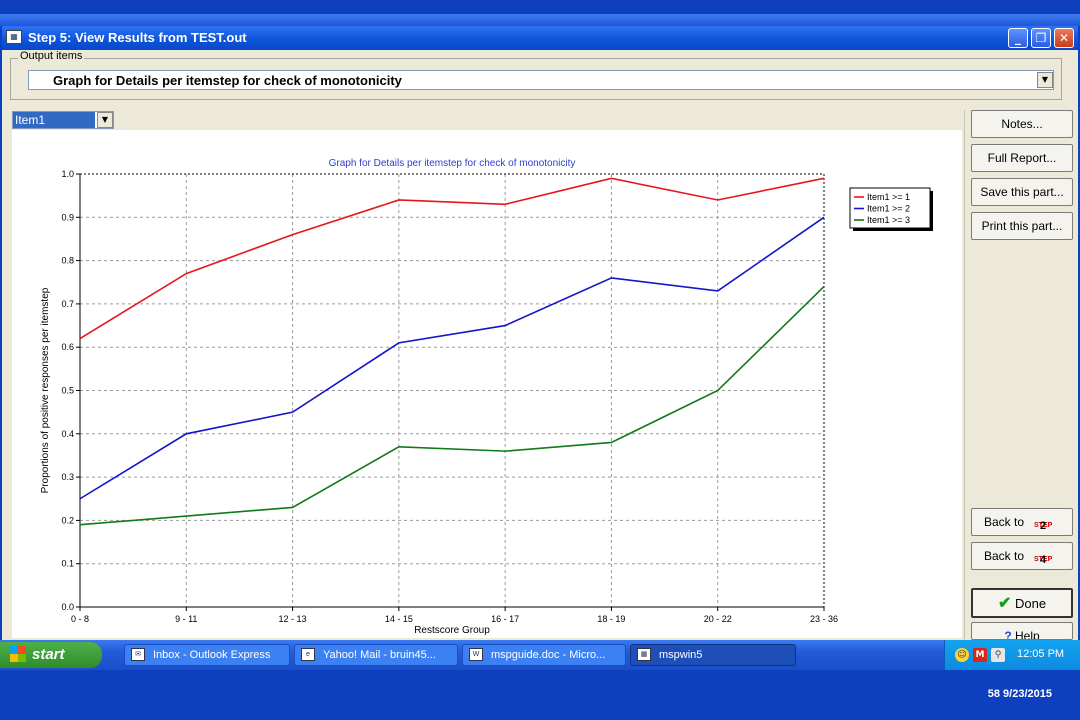 The image size is (1080, 720). I want to click on mcafee-icon: M, so click(980, 655).